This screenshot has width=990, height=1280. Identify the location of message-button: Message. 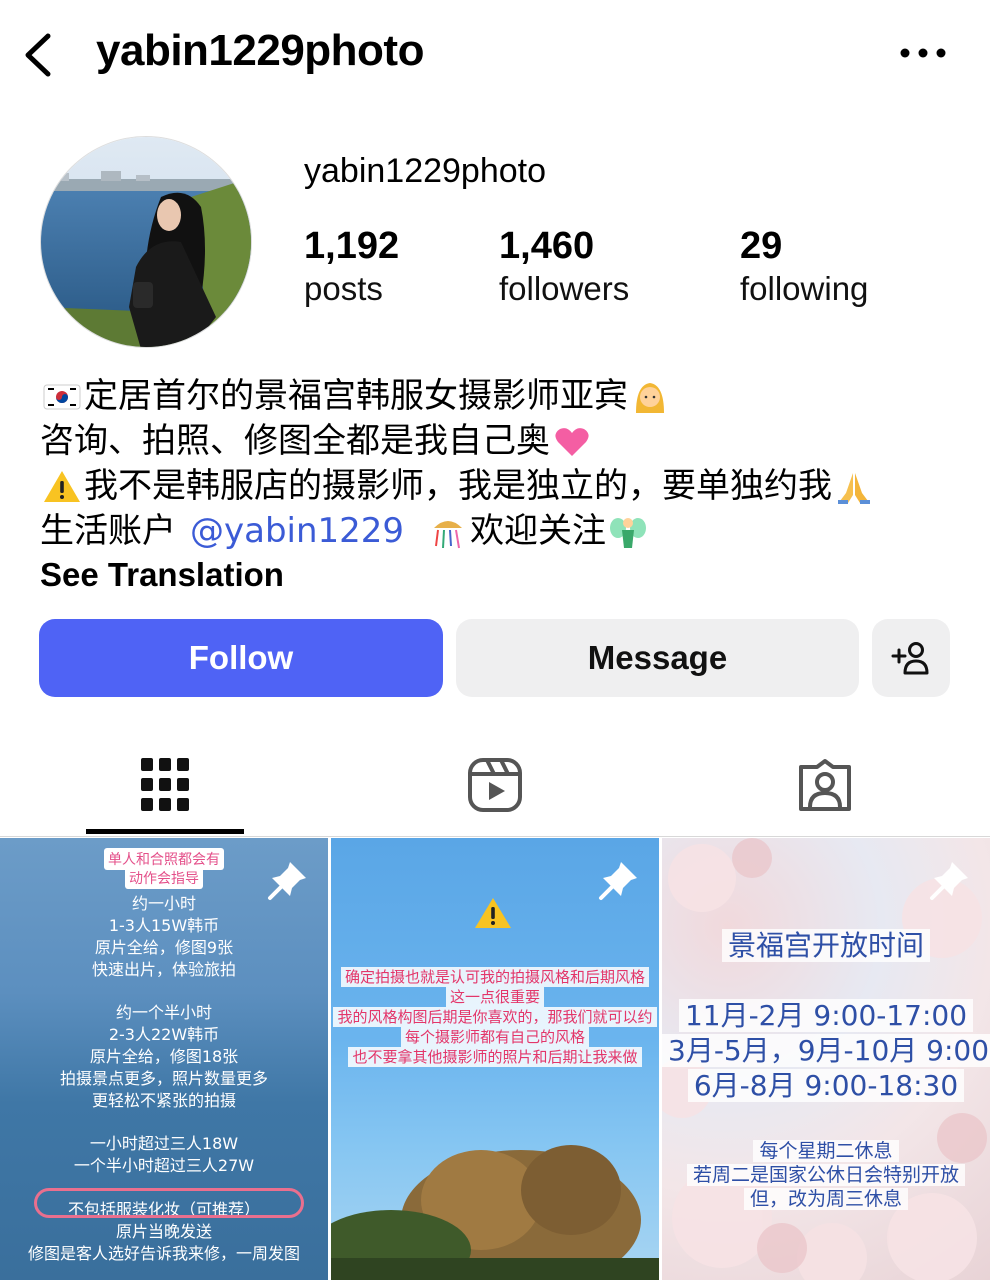
(657, 658).